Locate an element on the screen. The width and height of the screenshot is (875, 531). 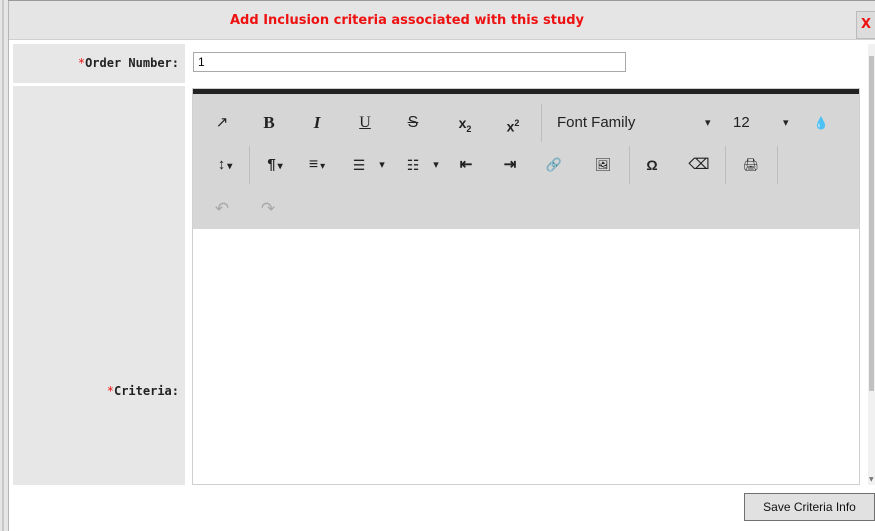
criteria-label-text: Criteria: is located at coordinates (146, 391).